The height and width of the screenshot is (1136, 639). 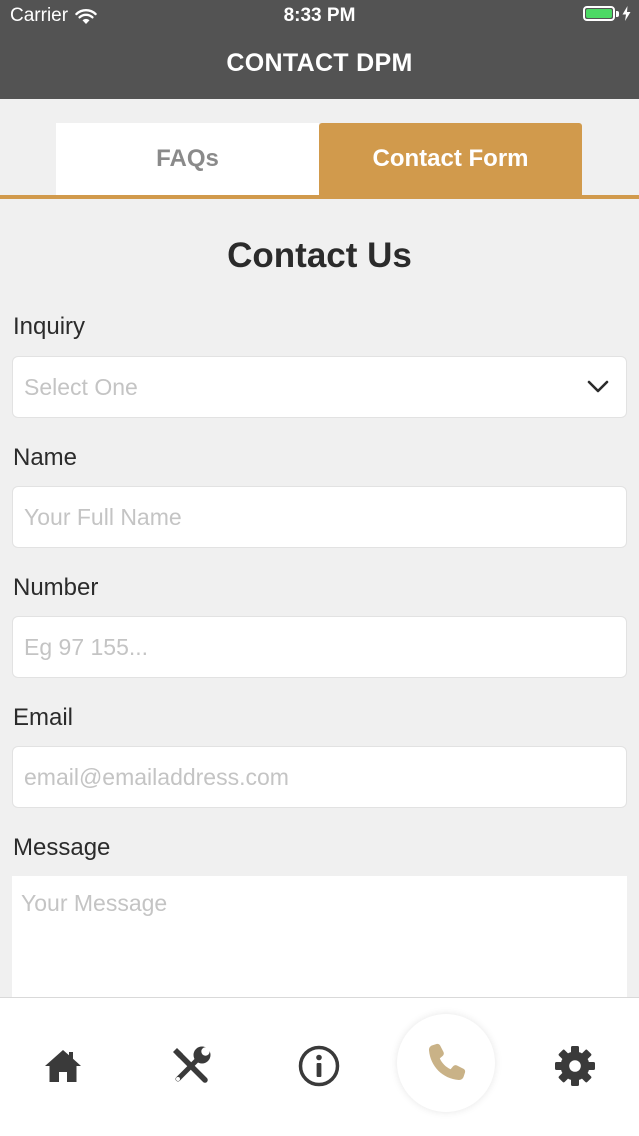 I want to click on nav-home-button, so click(x=63, y=1066).